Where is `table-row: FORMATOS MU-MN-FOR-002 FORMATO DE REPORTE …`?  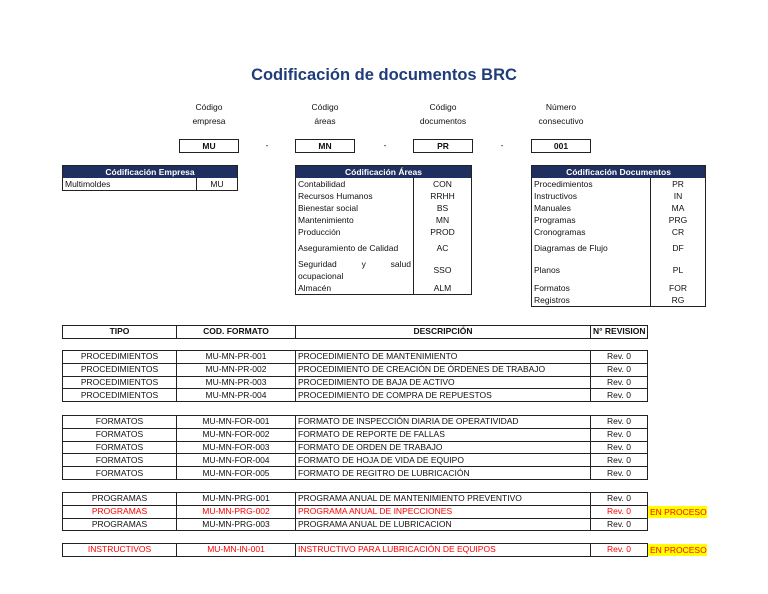 table-row: FORMATOS MU-MN-FOR-002 FORMATO DE REPORTE … is located at coordinates (355, 434).